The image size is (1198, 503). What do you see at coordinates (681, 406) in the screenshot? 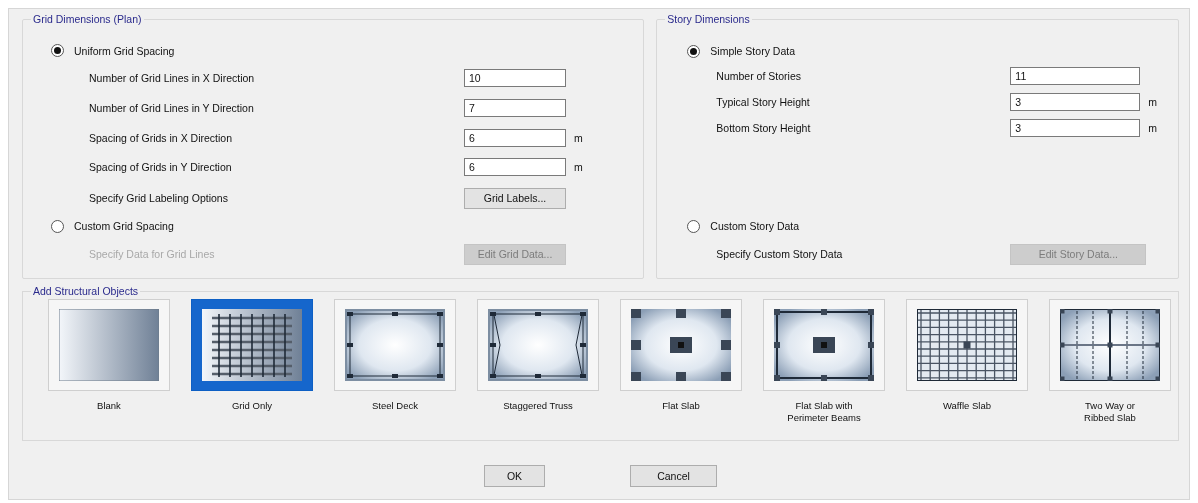
I see `template-label: Flat Slab` at bounding box center [681, 406].